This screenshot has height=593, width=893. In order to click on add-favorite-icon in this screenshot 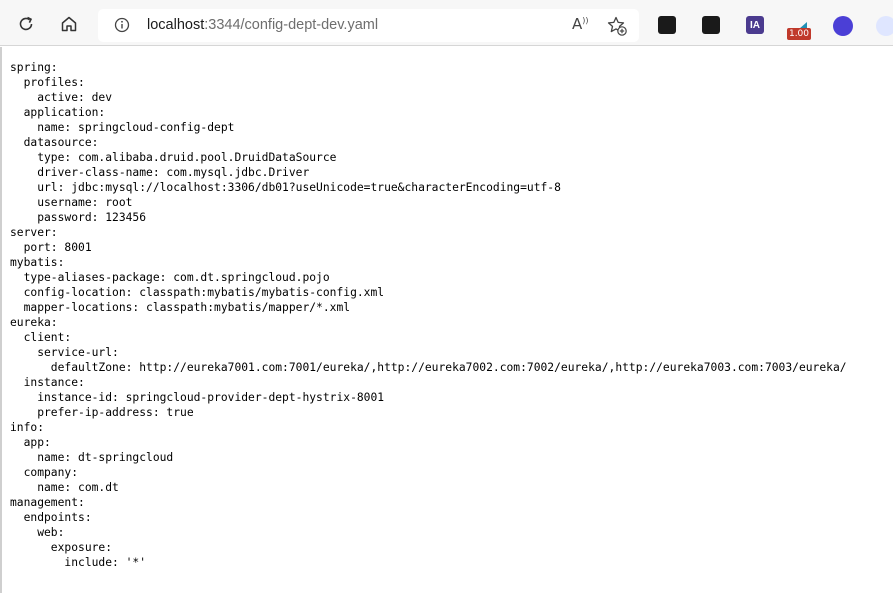, I will do `click(617, 26)`.